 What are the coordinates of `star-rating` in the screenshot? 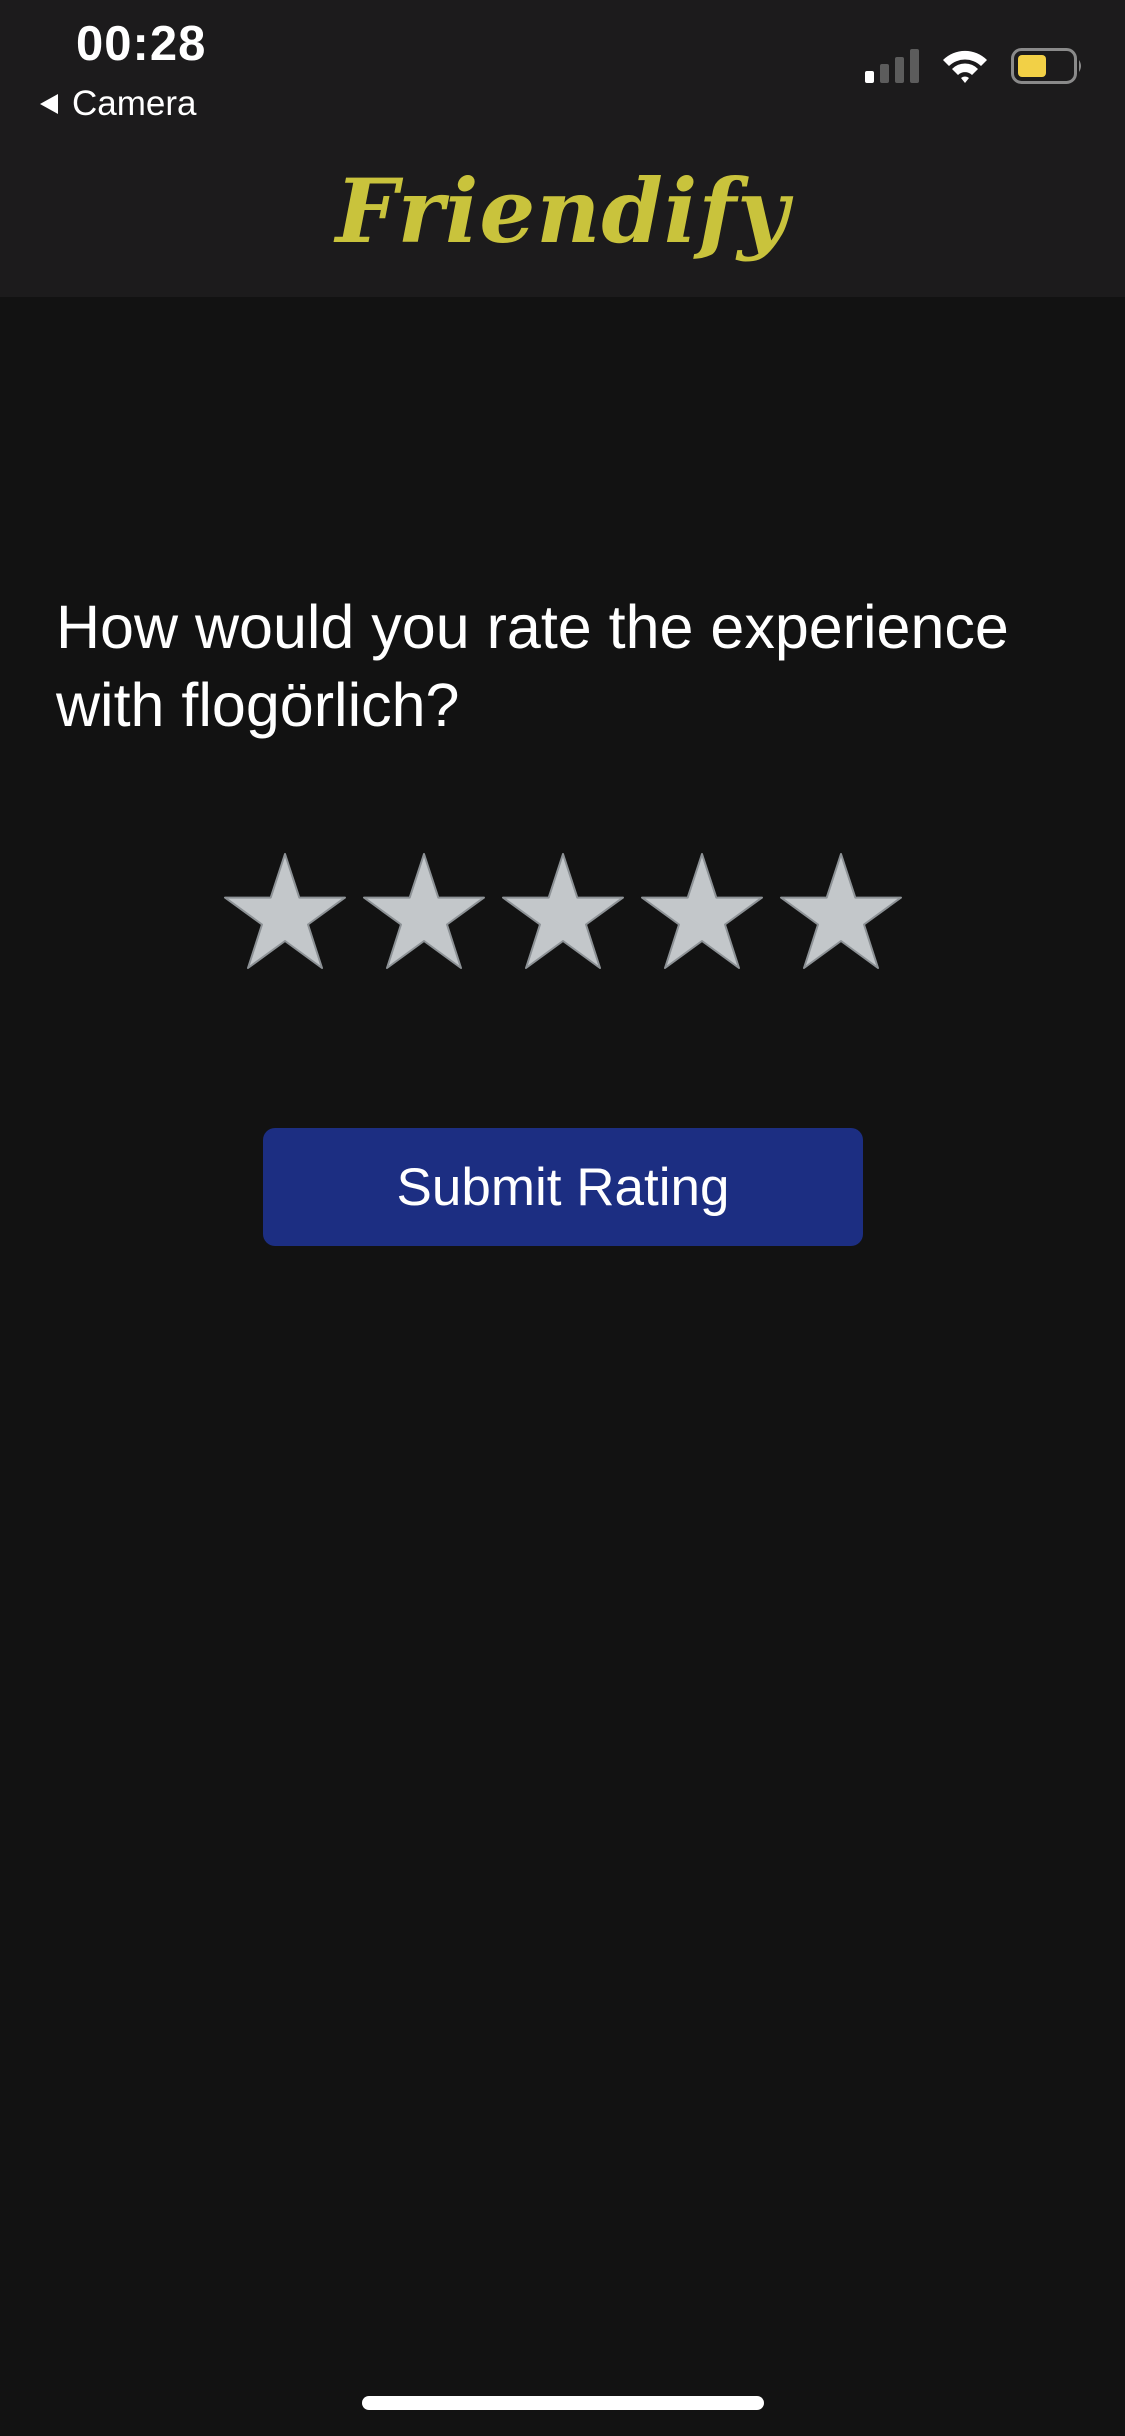 It's located at (563, 912).